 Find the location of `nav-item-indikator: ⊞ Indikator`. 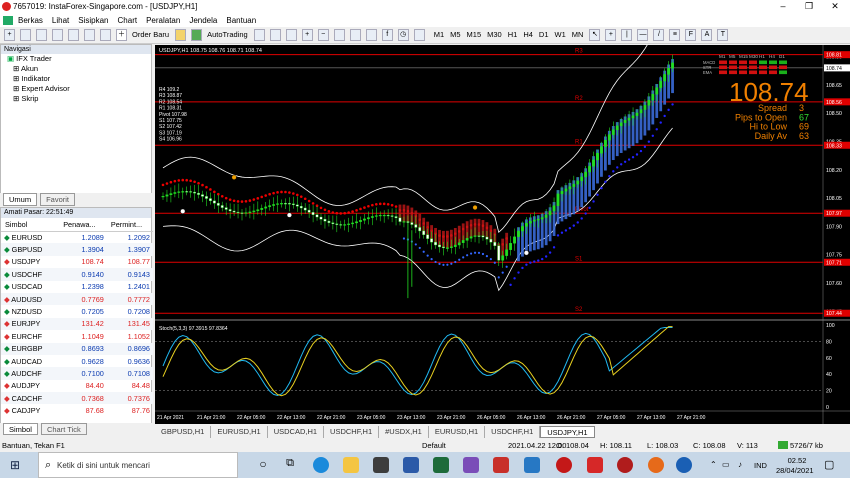

nav-item-indikator: ⊞ Indikator is located at coordinates (79, 79).